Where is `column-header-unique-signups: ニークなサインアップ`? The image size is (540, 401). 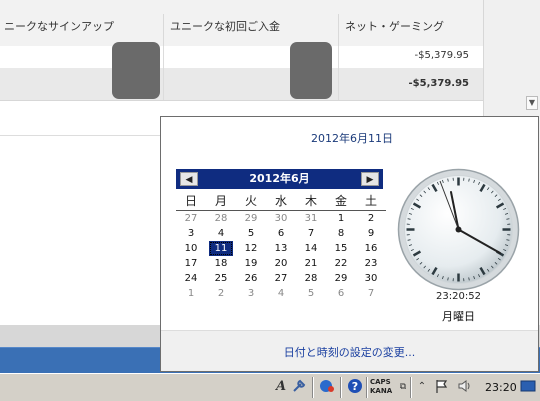 column-header-unique-signups: ニークなサインアップ is located at coordinates (81, 23).